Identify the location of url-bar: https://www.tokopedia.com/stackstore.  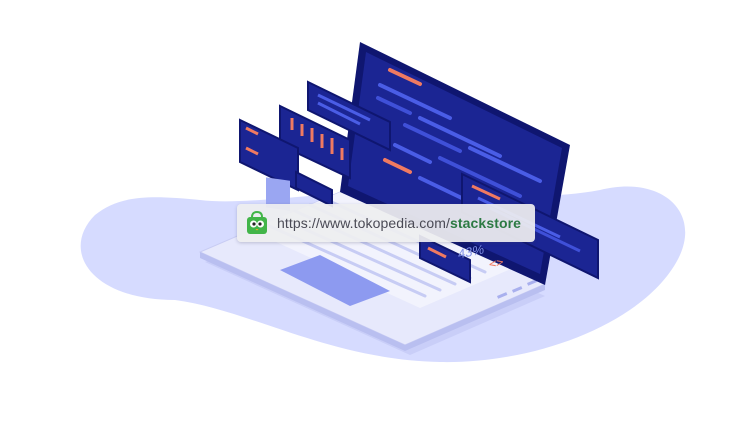
(386, 223).